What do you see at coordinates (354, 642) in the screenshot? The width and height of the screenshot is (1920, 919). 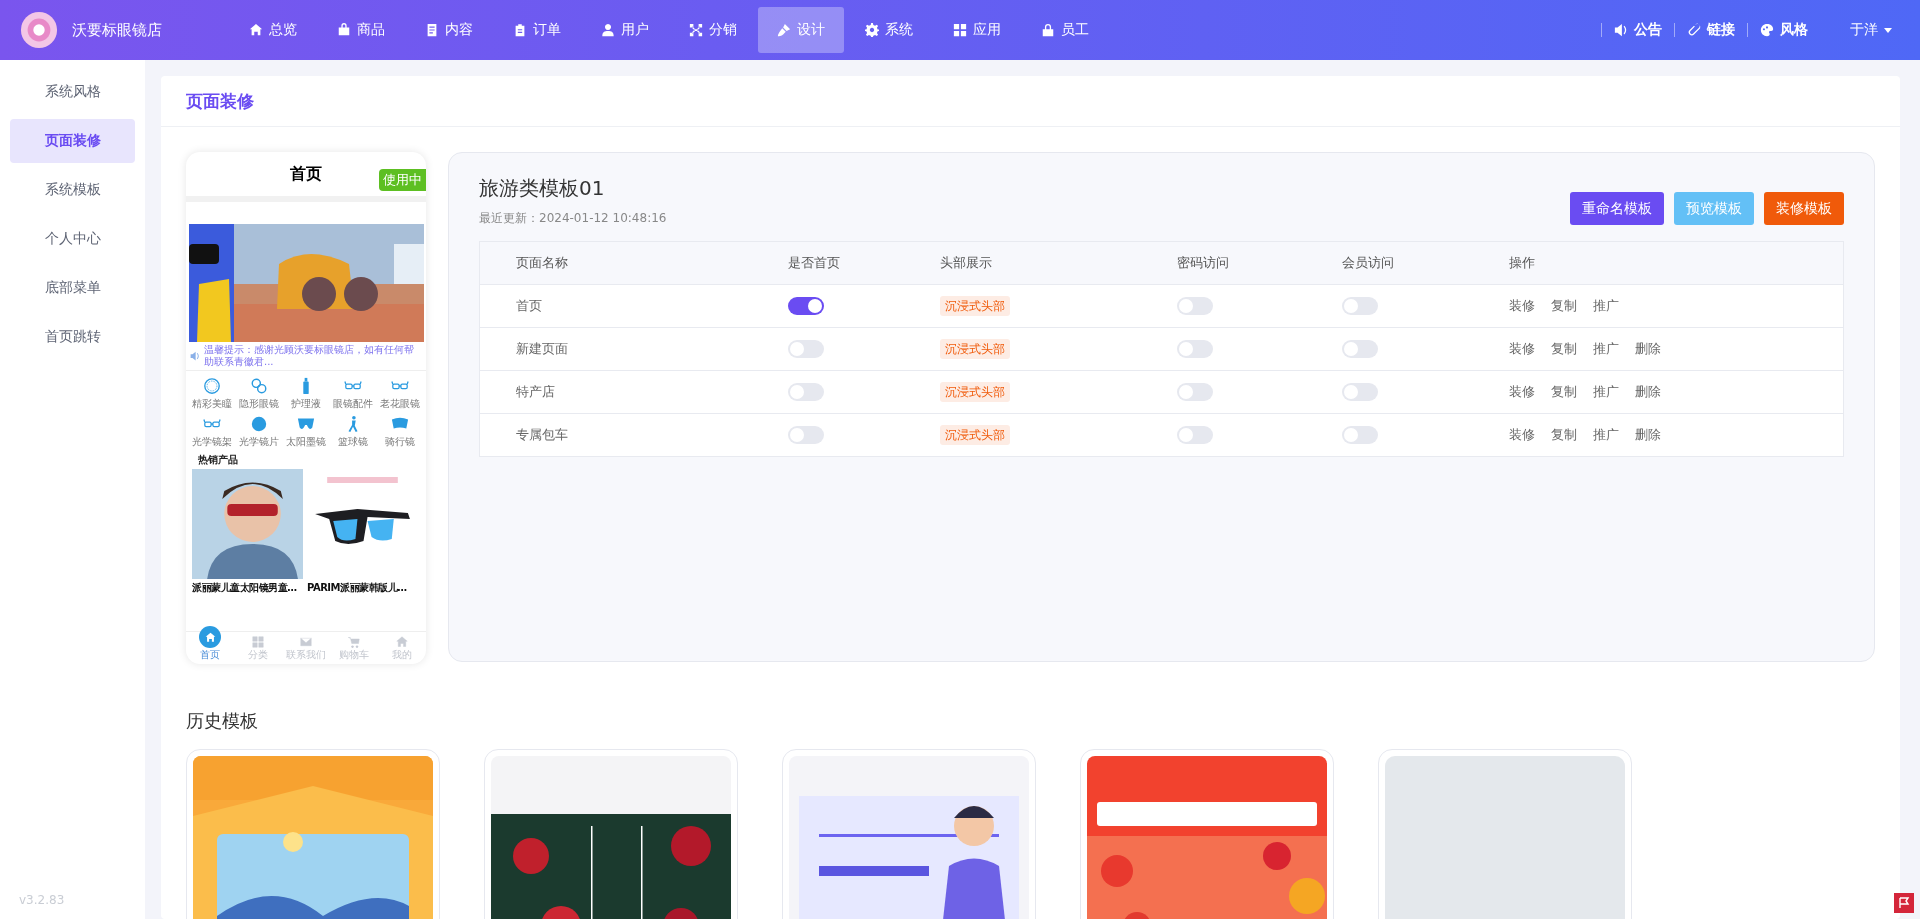 I see `cart-icon` at bounding box center [354, 642].